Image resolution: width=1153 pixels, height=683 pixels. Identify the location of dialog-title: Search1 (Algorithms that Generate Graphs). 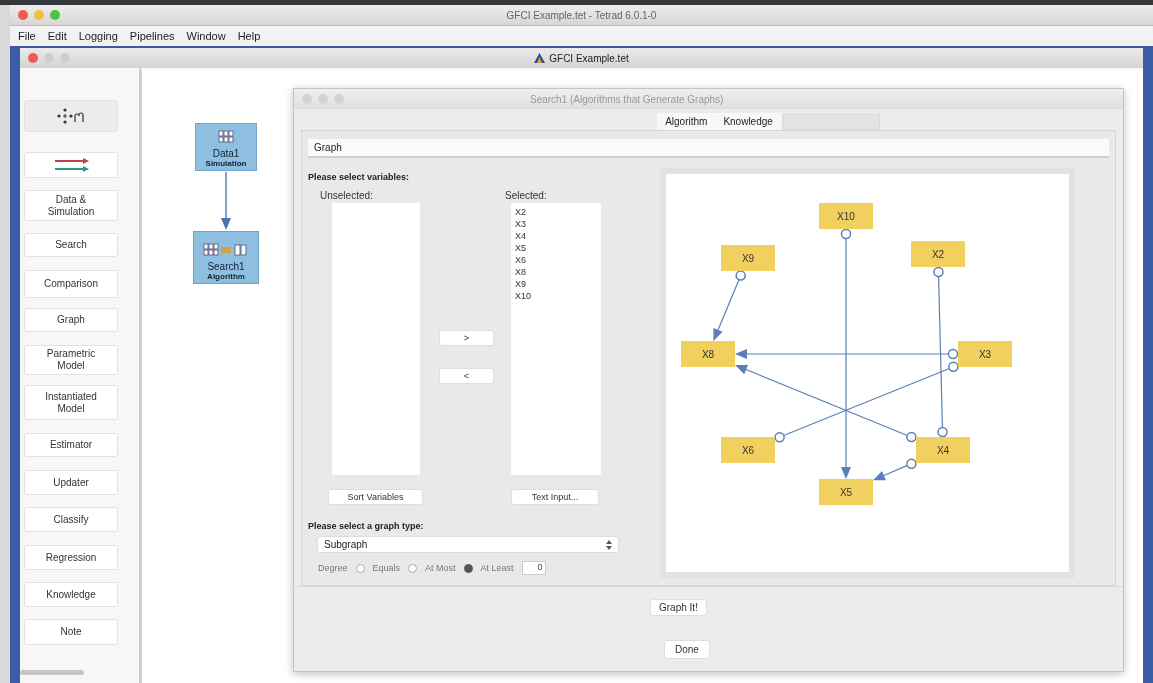
(627, 99).